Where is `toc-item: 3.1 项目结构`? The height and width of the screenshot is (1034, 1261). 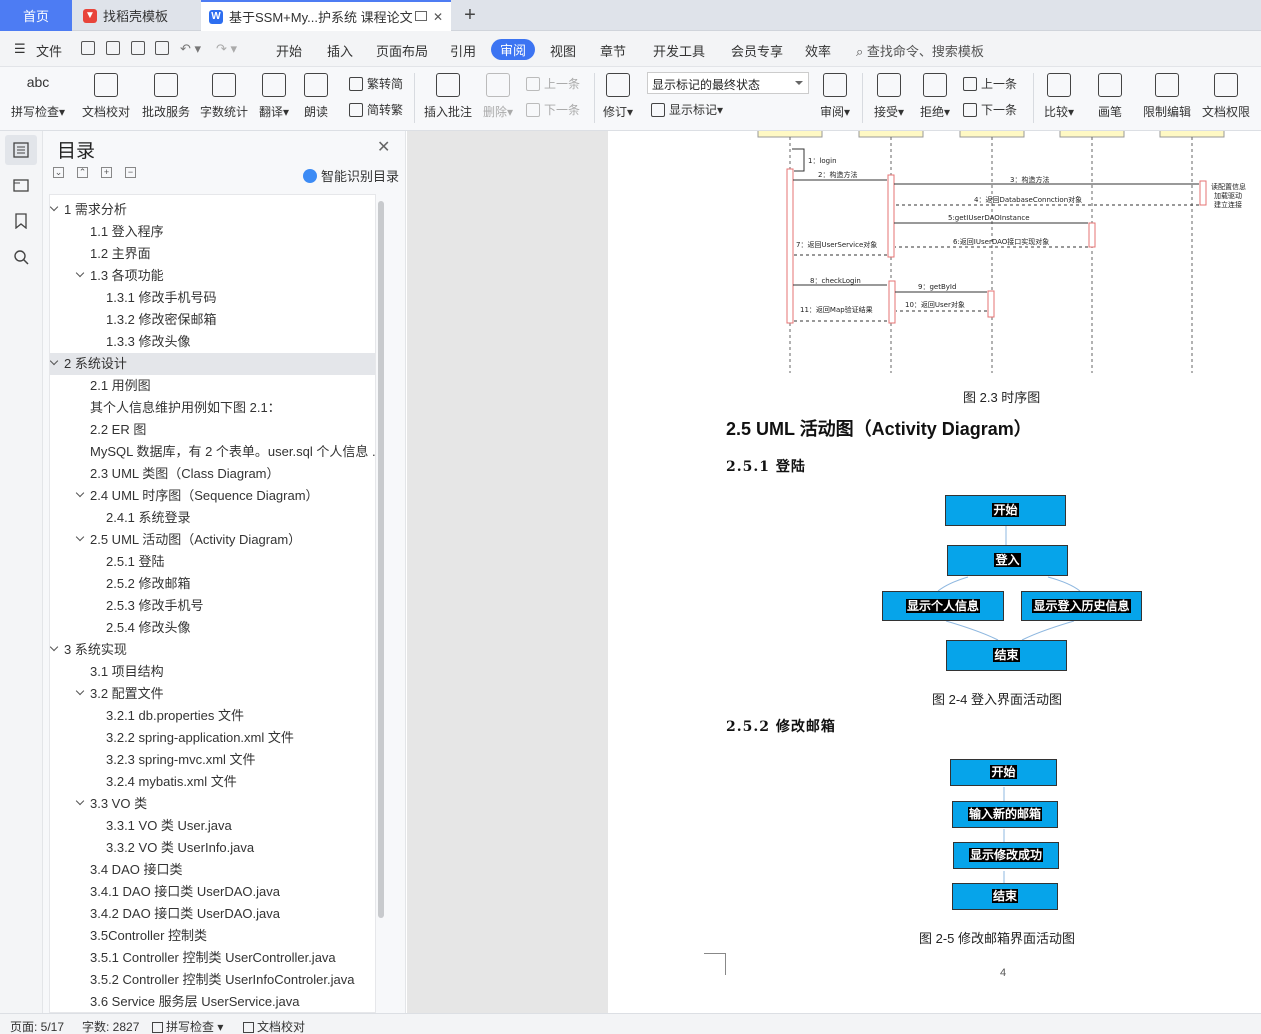
toc-item: 3.1 项目结构 is located at coordinates (212, 672).